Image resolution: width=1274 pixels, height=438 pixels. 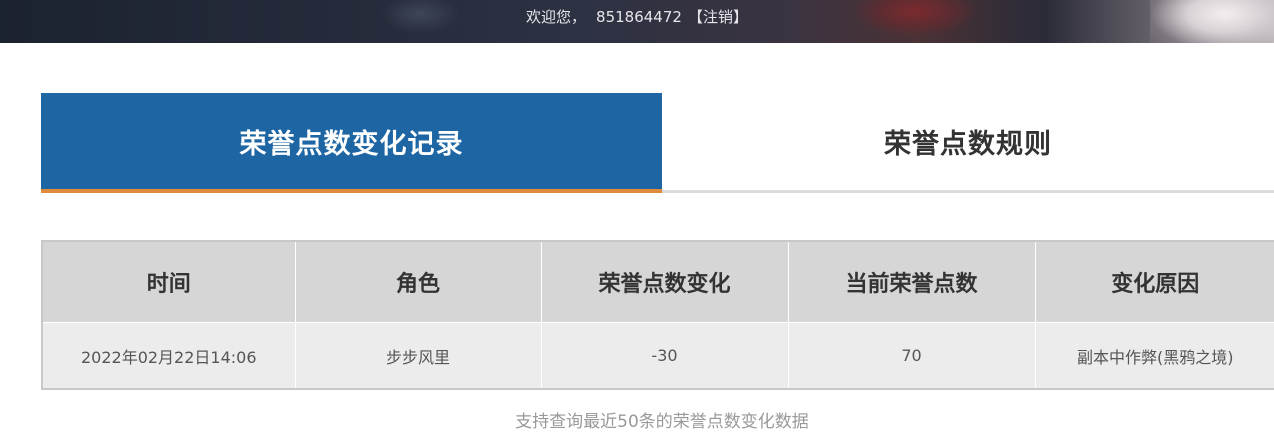 I want to click on column-header-reason: 变化原因, so click(x=1154, y=281).